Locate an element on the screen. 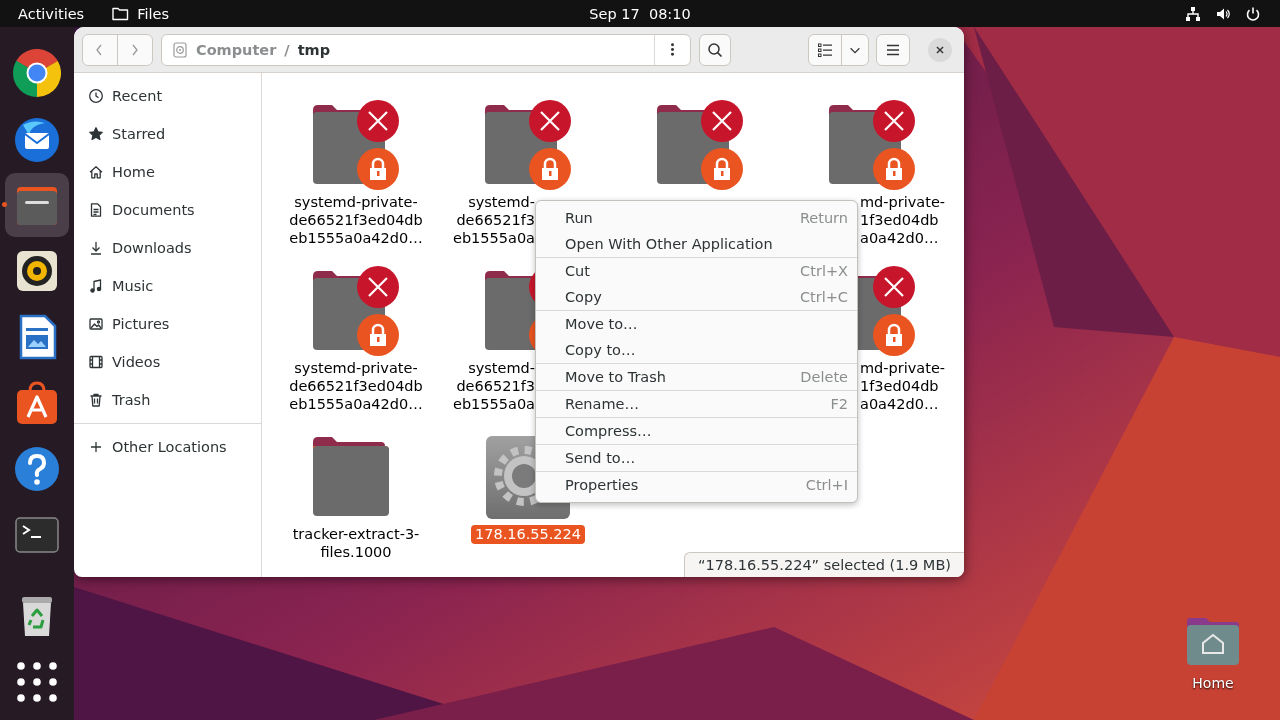  menu-item: Rename… F2 is located at coordinates (696, 404).